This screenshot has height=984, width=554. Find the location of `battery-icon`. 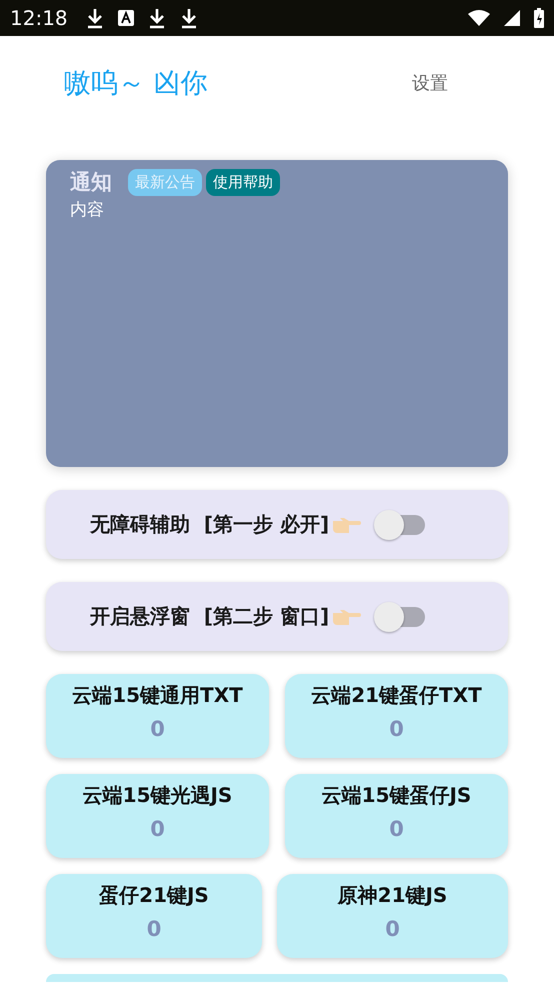

battery-icon is located at coordinates (539, 18).